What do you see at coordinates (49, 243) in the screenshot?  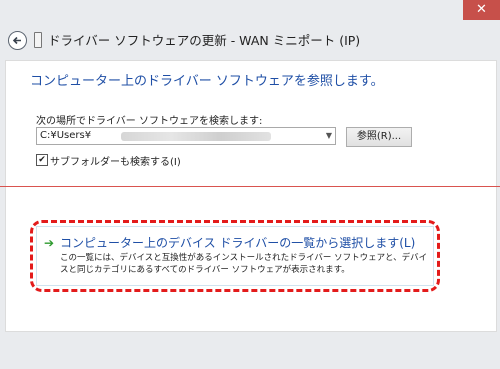 I see `green-arrow-icon: ➔` at bounding box center [49, 243].